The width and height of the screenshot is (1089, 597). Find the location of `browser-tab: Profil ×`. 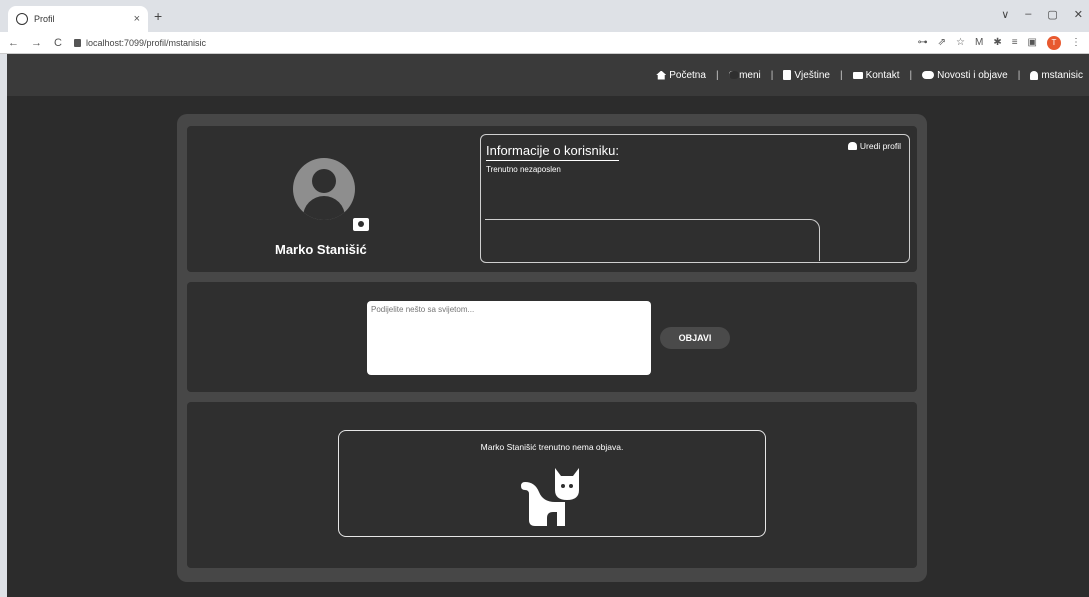

browser-tab: Profil × is located at coordinates (78, 19).